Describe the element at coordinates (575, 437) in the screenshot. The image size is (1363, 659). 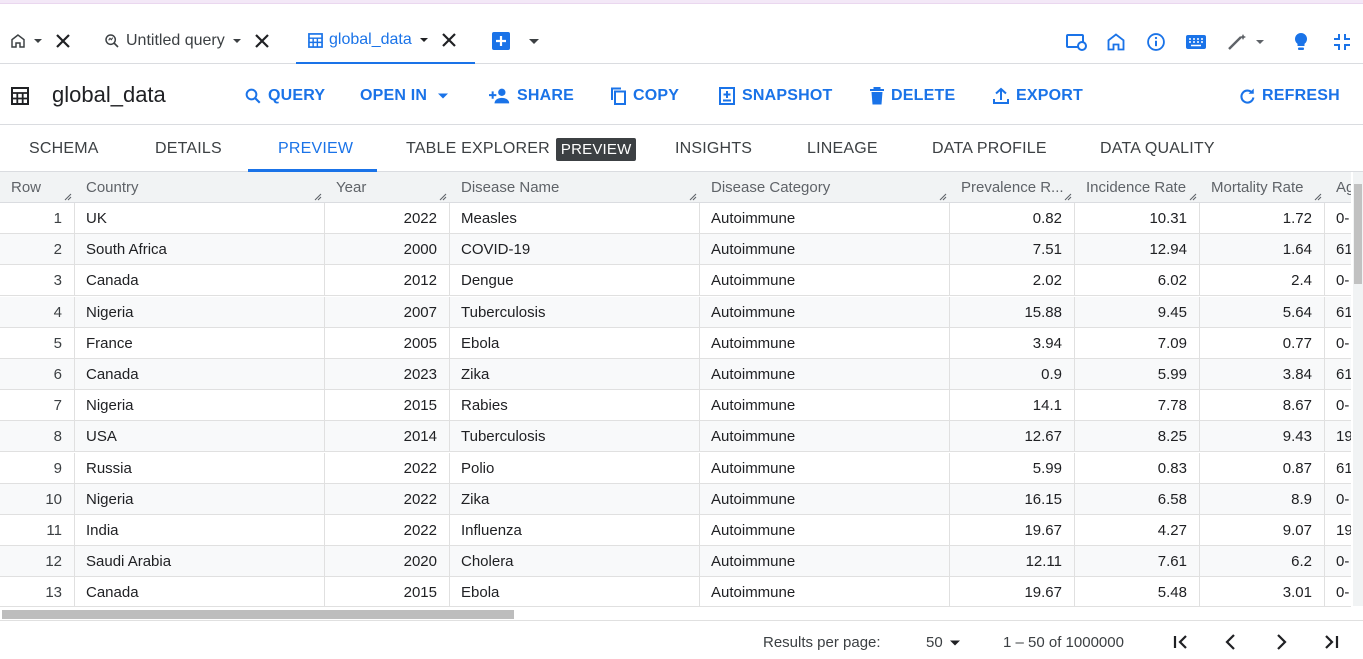
I see `table-cell: Tuberculosis` at that location.